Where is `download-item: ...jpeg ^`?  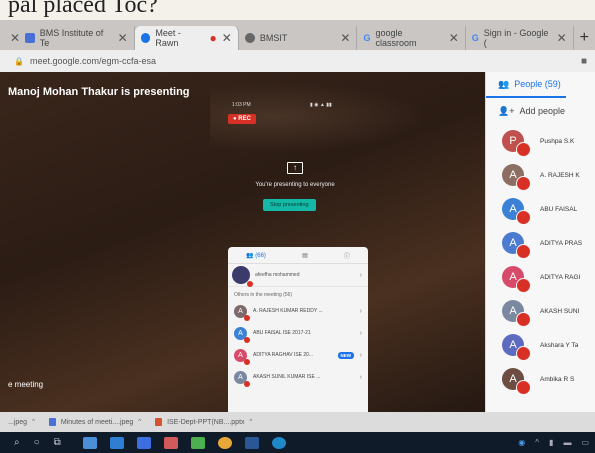
download-item: ...jpeg ^ is located at coordinates (21, 422).